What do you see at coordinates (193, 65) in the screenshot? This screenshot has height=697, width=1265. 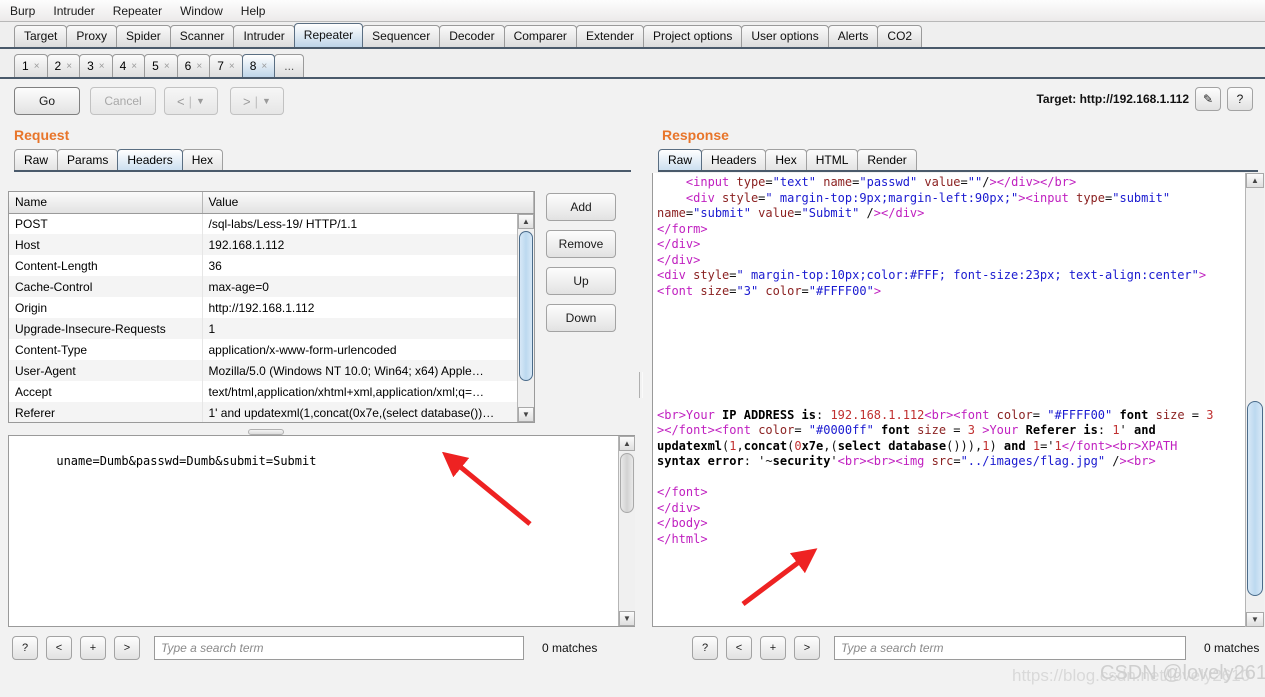 I see `repeater-tab-6: 6 ×` at bounding box center [193, 65].